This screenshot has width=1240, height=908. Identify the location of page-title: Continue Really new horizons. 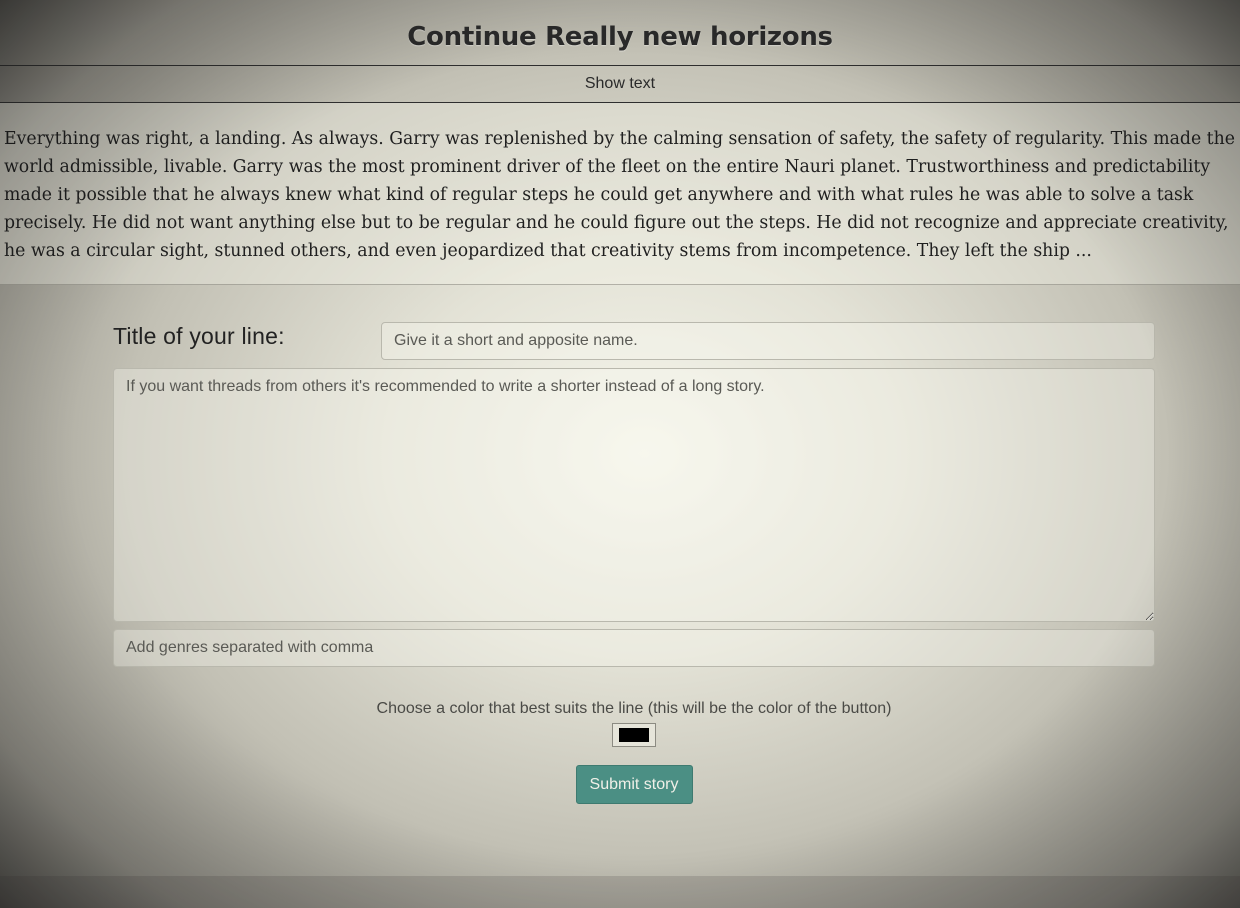
(620, 36).